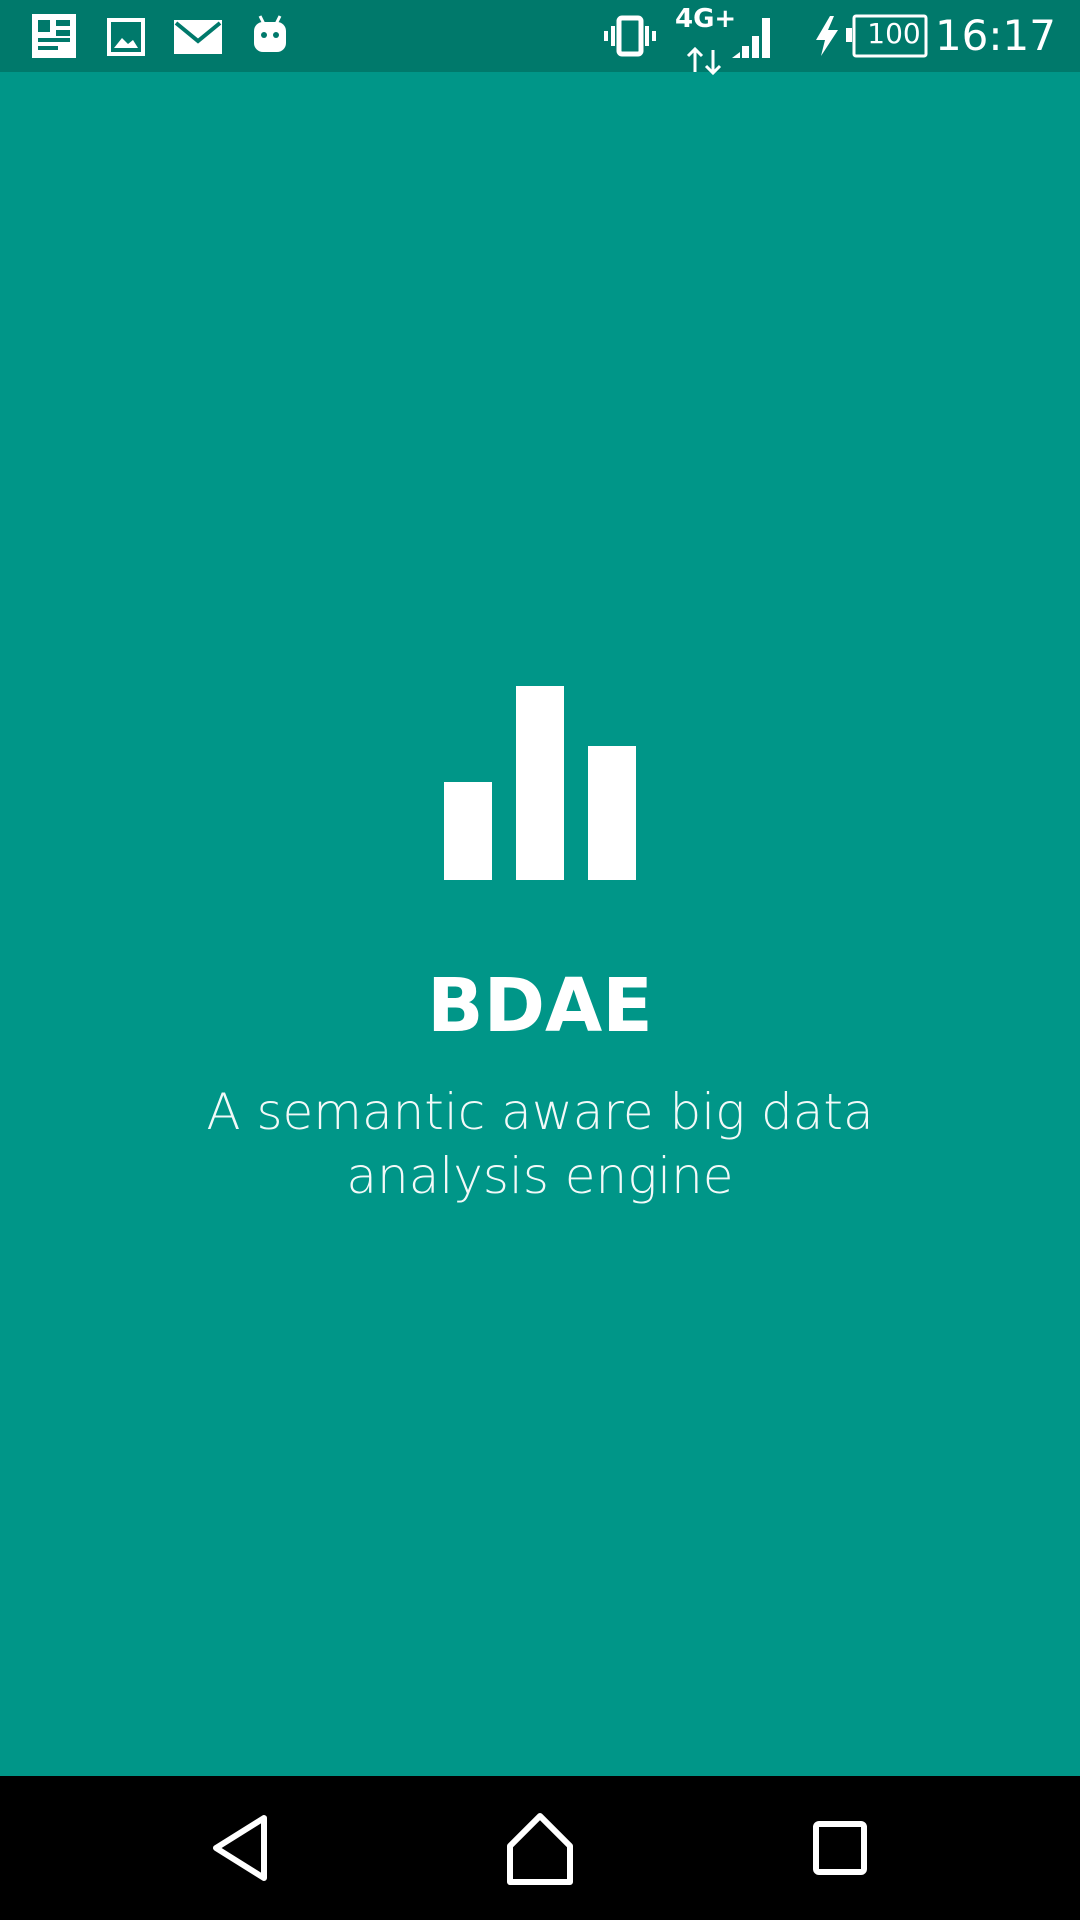 This screenshot has width=1080, height=1920. What do you see at coordinates (240, 1848) in the screenshot?
I see `back-icon` at bounding box center [240, 1848].